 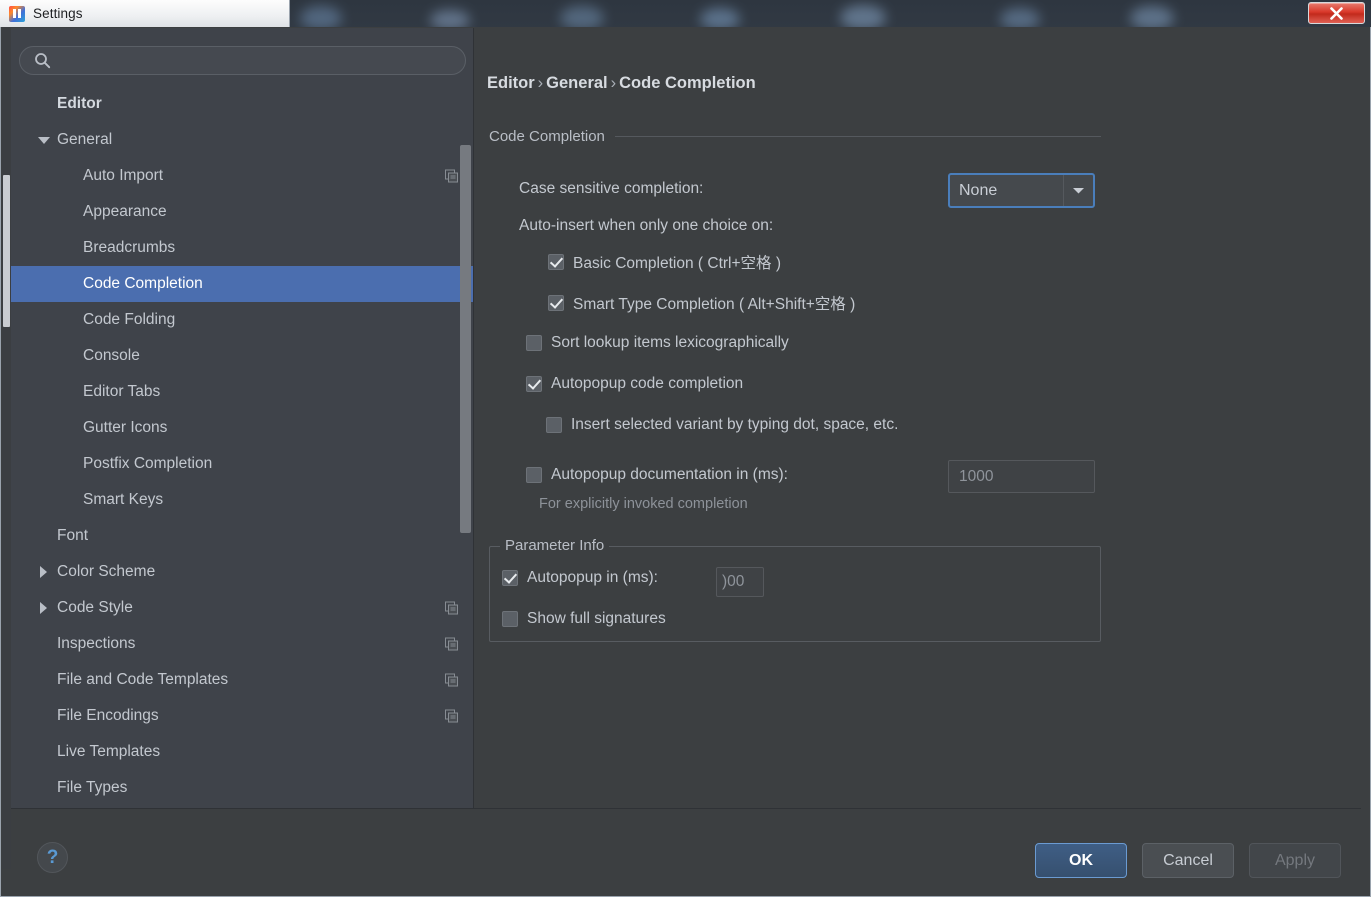 What do you see at coordinates (1188, 860) in the screenshot?
I see `cancel-button: Cancel` at bounding box center [1188, 860].